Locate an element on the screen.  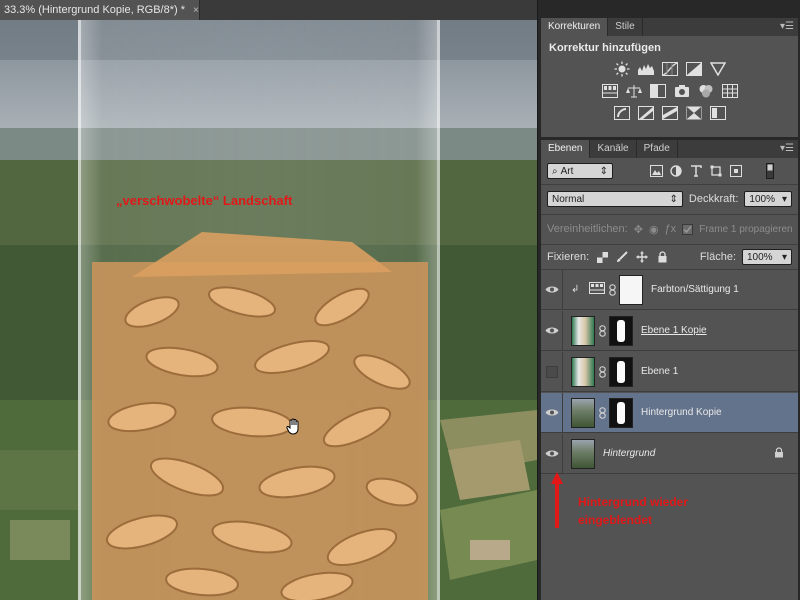
filter-adjustment-icon is located at coordinates (676, 171).